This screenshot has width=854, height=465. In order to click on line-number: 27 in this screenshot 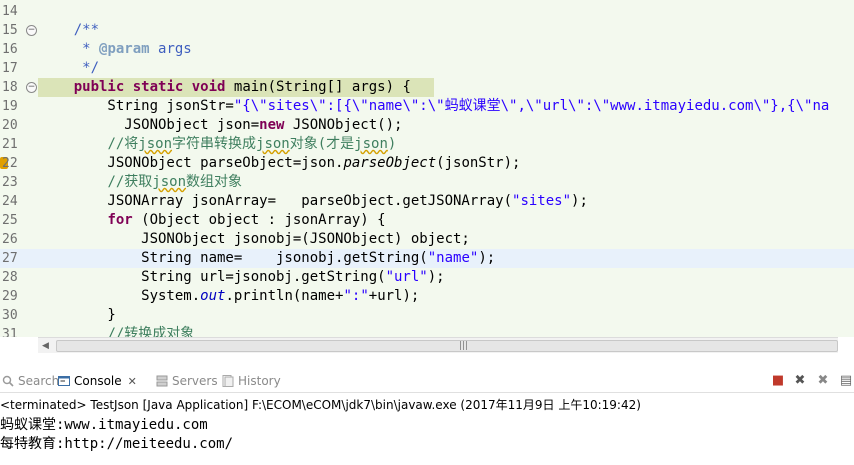, I will do `click(10, 258)`.